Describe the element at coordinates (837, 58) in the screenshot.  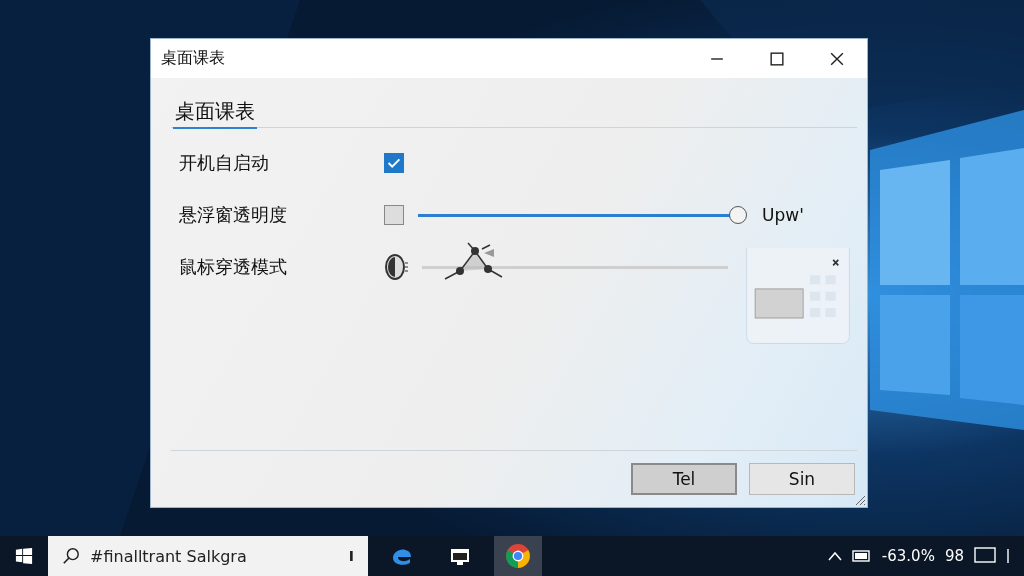
I see `close-icon` at that location.